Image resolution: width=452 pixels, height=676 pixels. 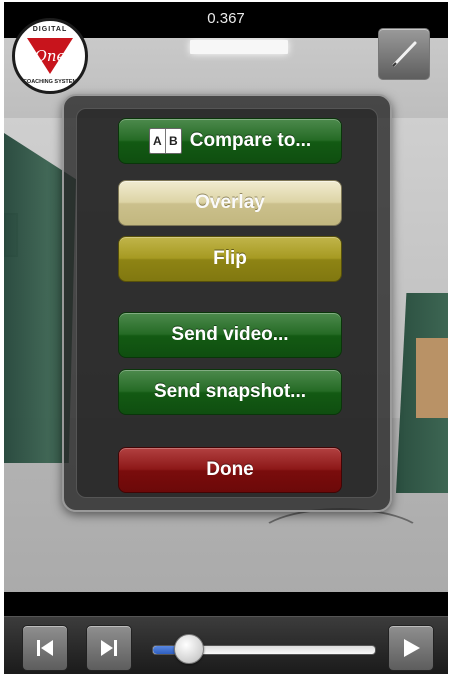 I want to click on skip-forward-icon, so click(x=109, y=648).